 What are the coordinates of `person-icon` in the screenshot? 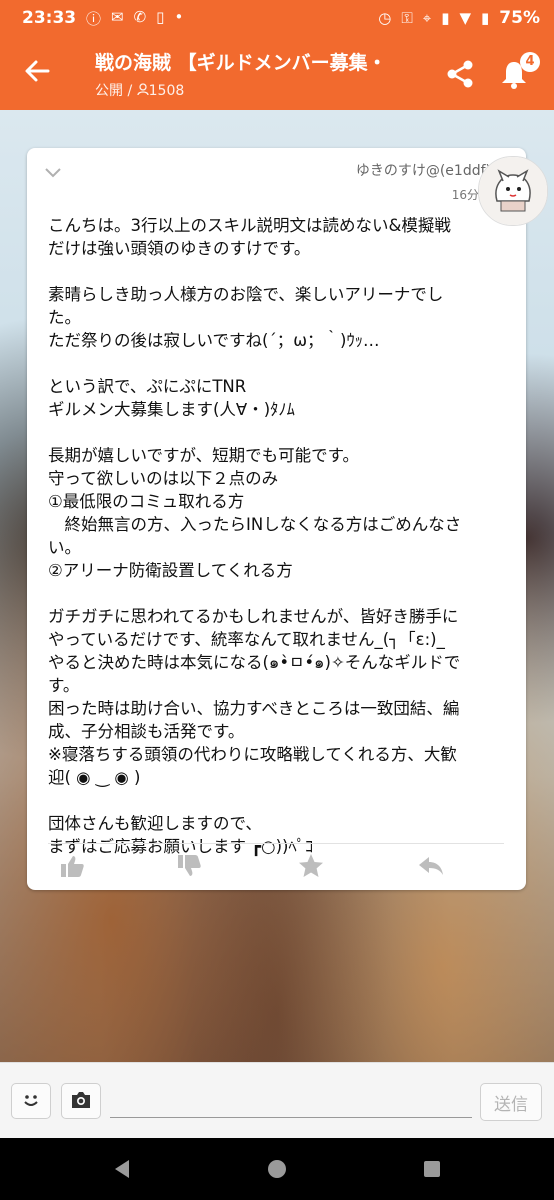 It's located at (142, 89).